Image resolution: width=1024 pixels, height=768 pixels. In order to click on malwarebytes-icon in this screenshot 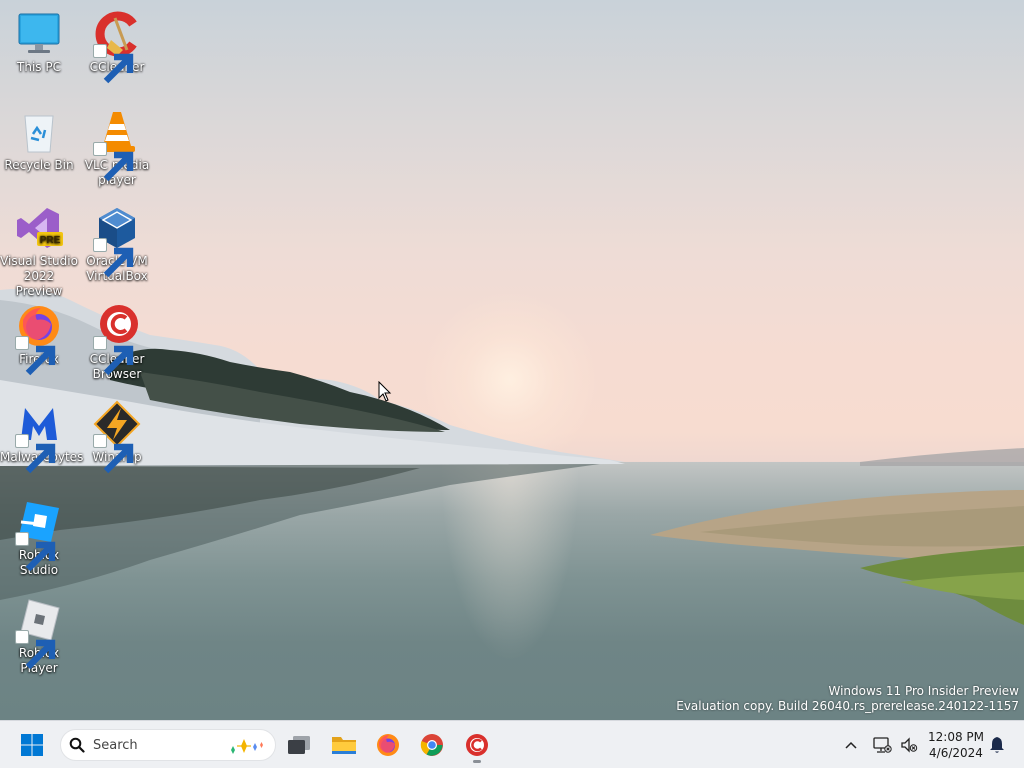, I will do `click(39, 437)`.